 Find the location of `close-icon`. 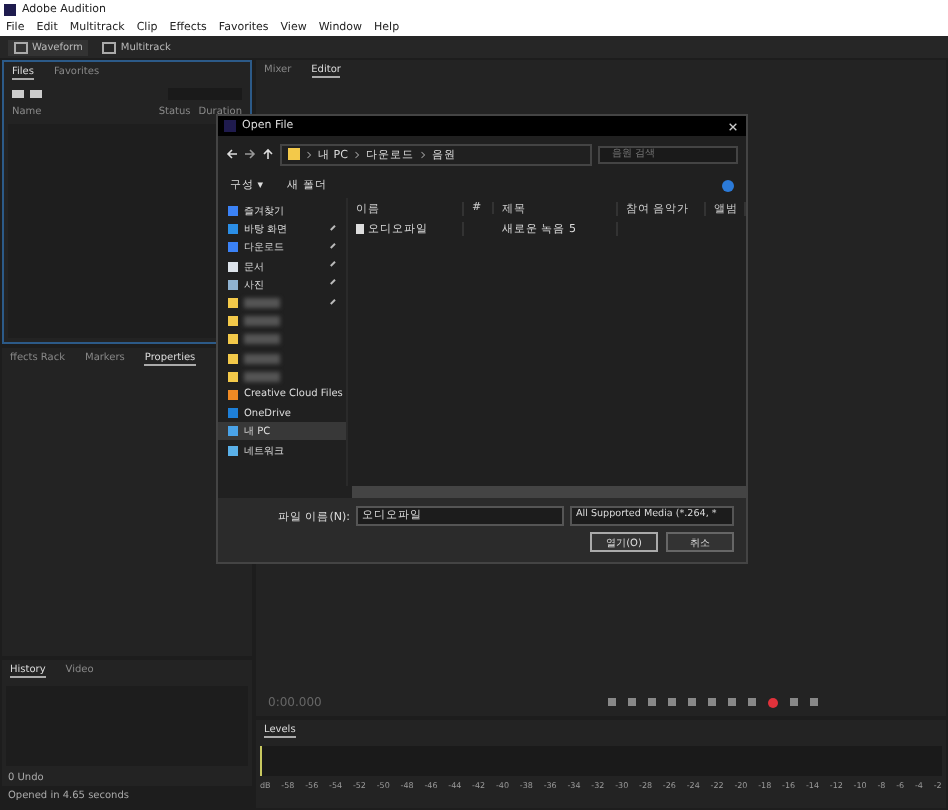

close-icon is located at coordinates (733, 126).